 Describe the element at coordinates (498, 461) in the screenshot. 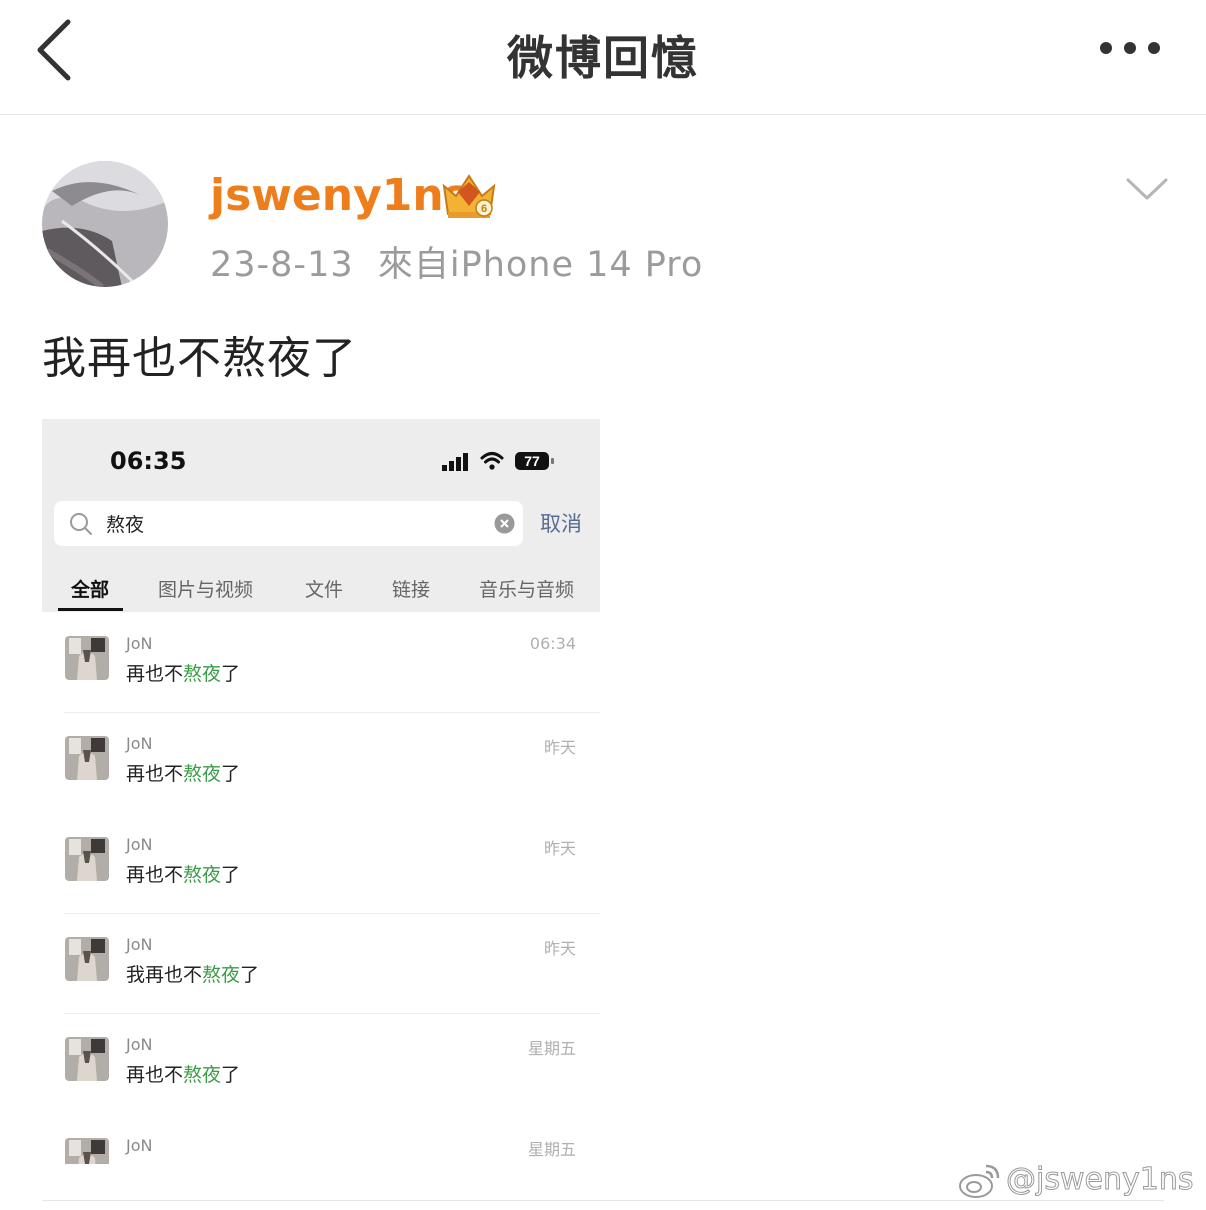

I see `status-bar-icons: 77` at that location.